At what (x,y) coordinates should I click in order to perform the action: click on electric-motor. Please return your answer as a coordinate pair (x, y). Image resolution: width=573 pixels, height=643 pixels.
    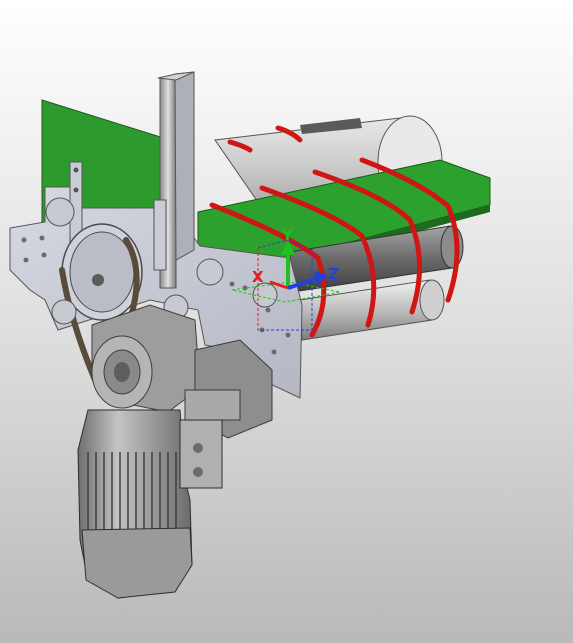
    Looking at the image, I should click on (150, 504).